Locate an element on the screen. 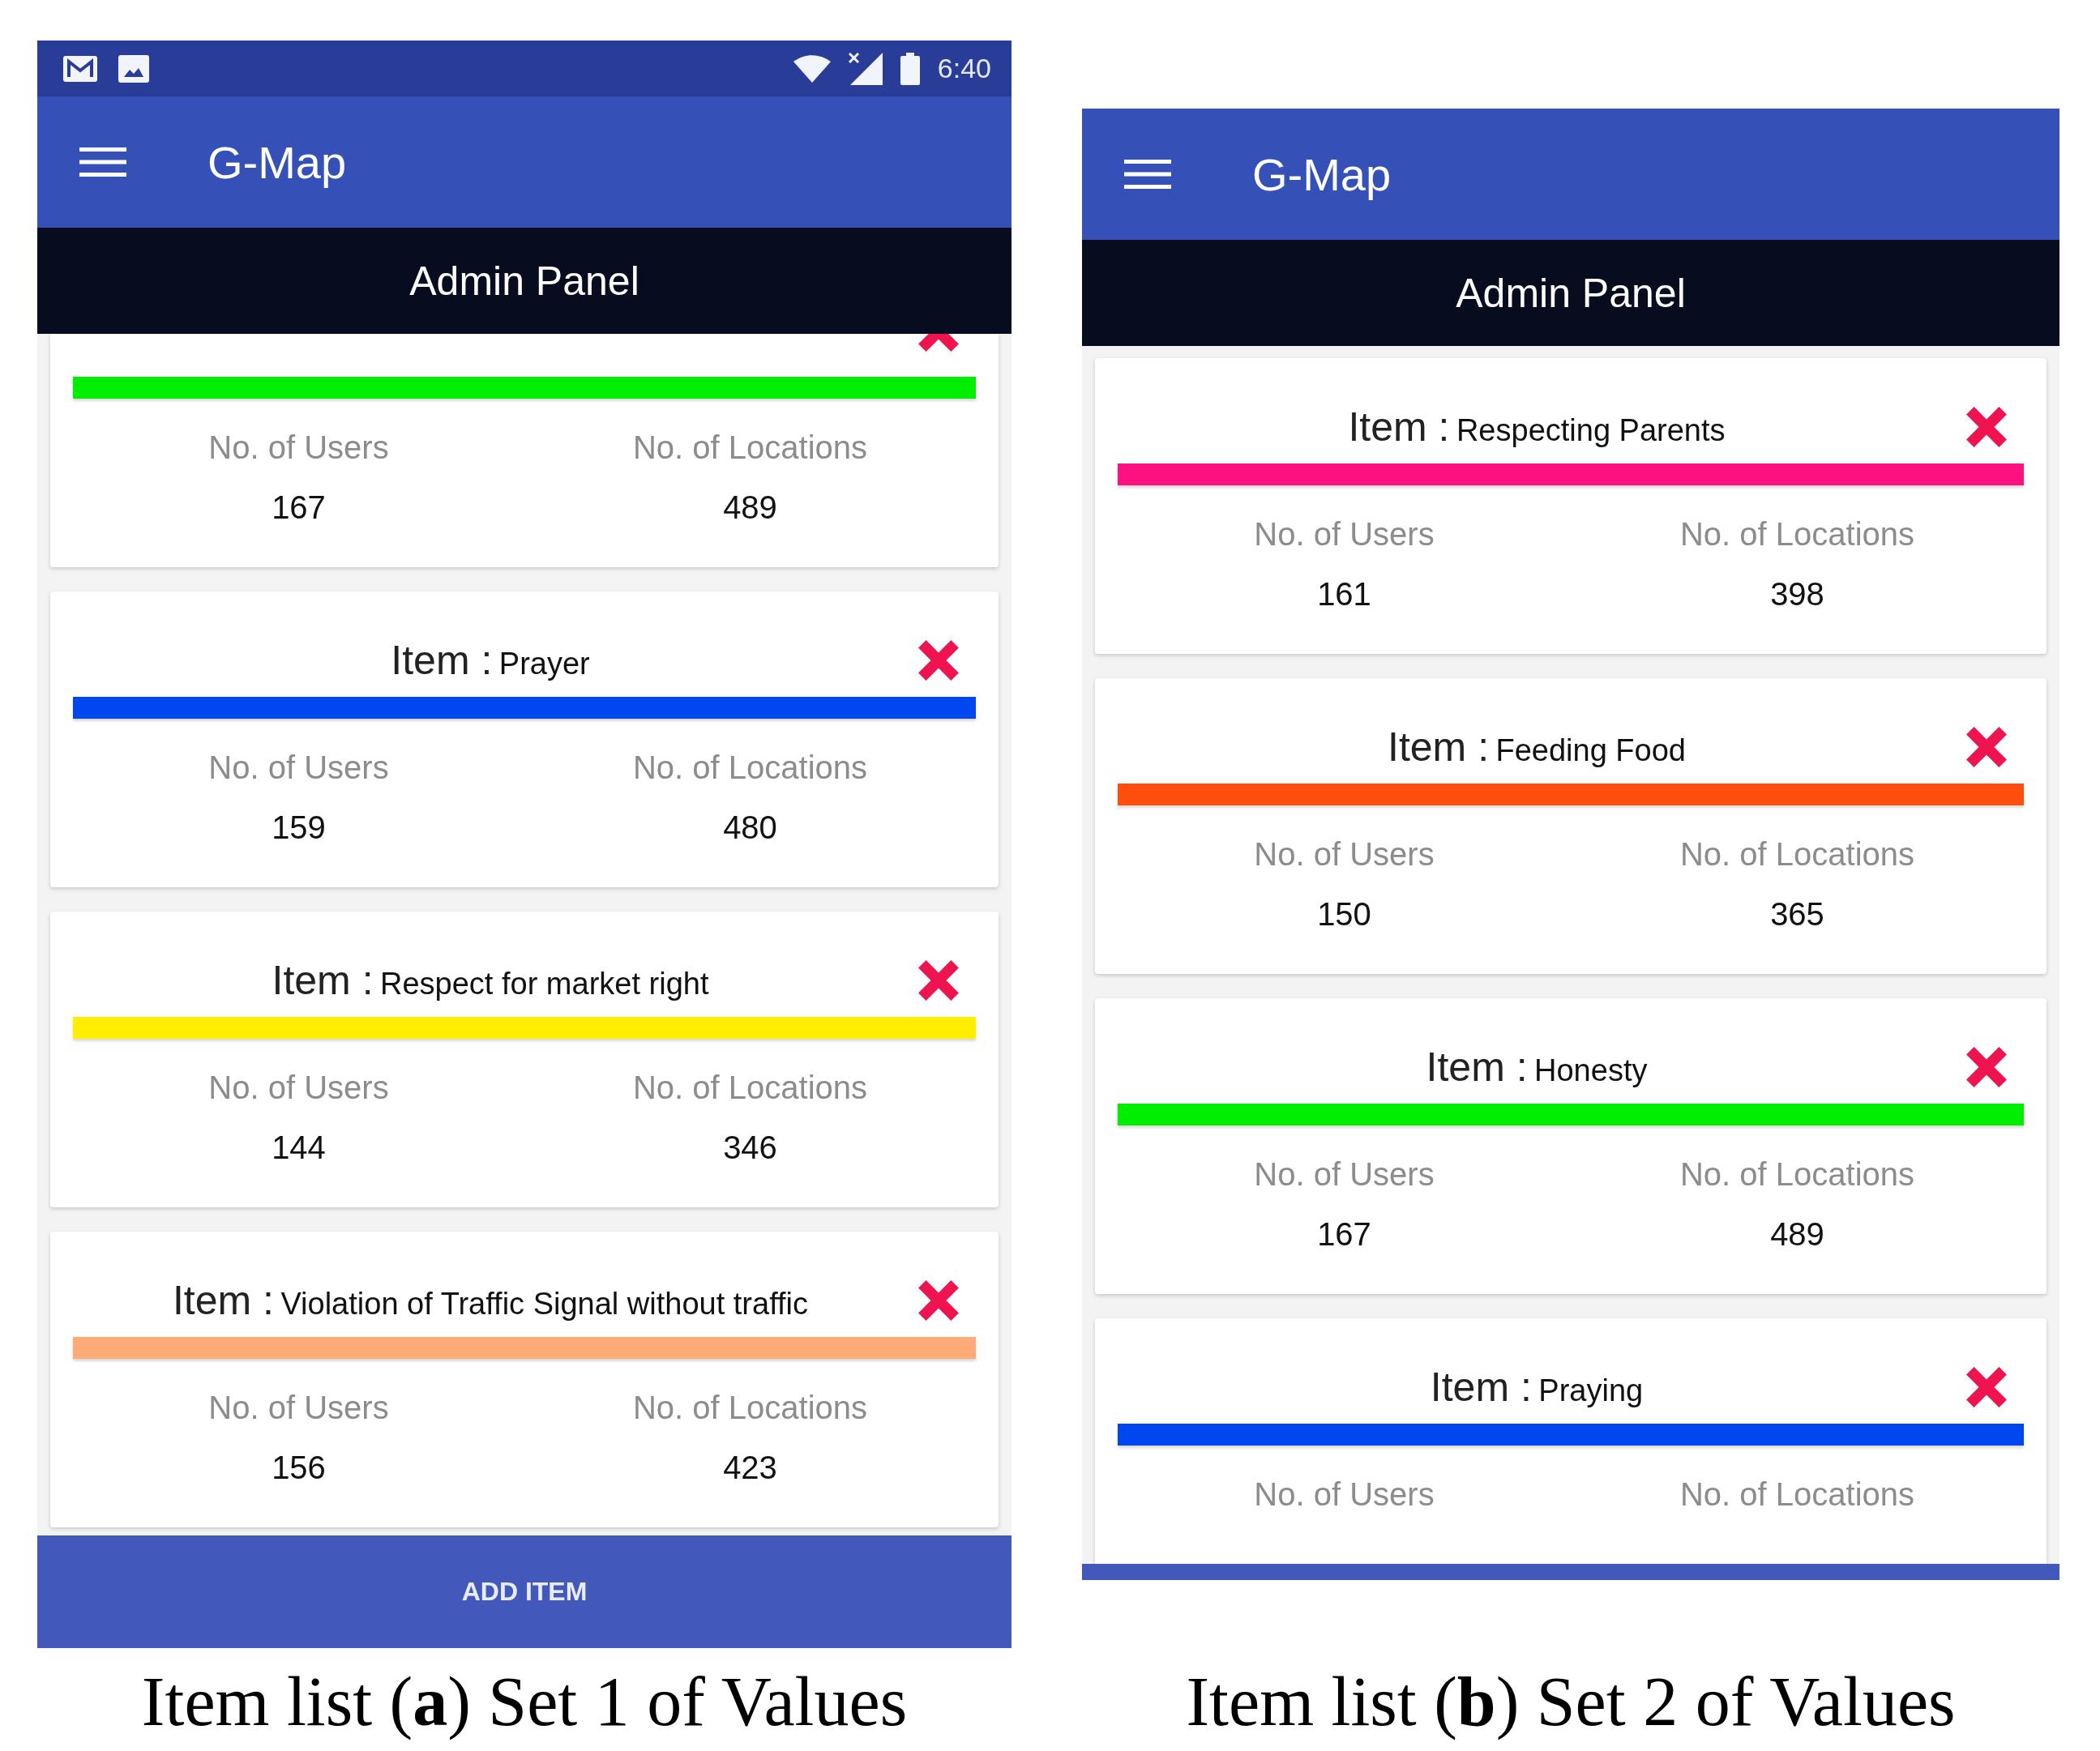  battery-icon is located at coordinates (910, 68).